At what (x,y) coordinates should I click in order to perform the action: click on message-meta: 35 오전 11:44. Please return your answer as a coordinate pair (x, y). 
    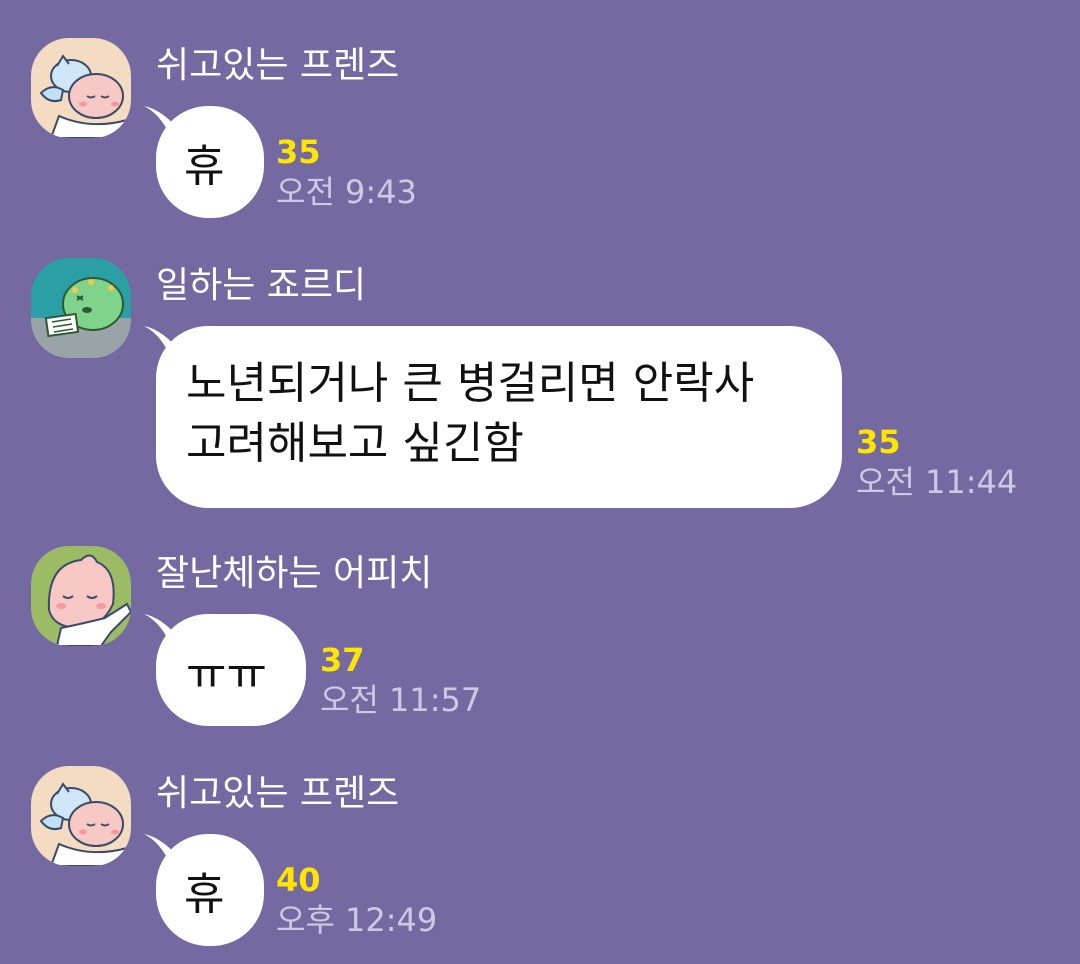
    Looking at the image, I should click on (936, 462).